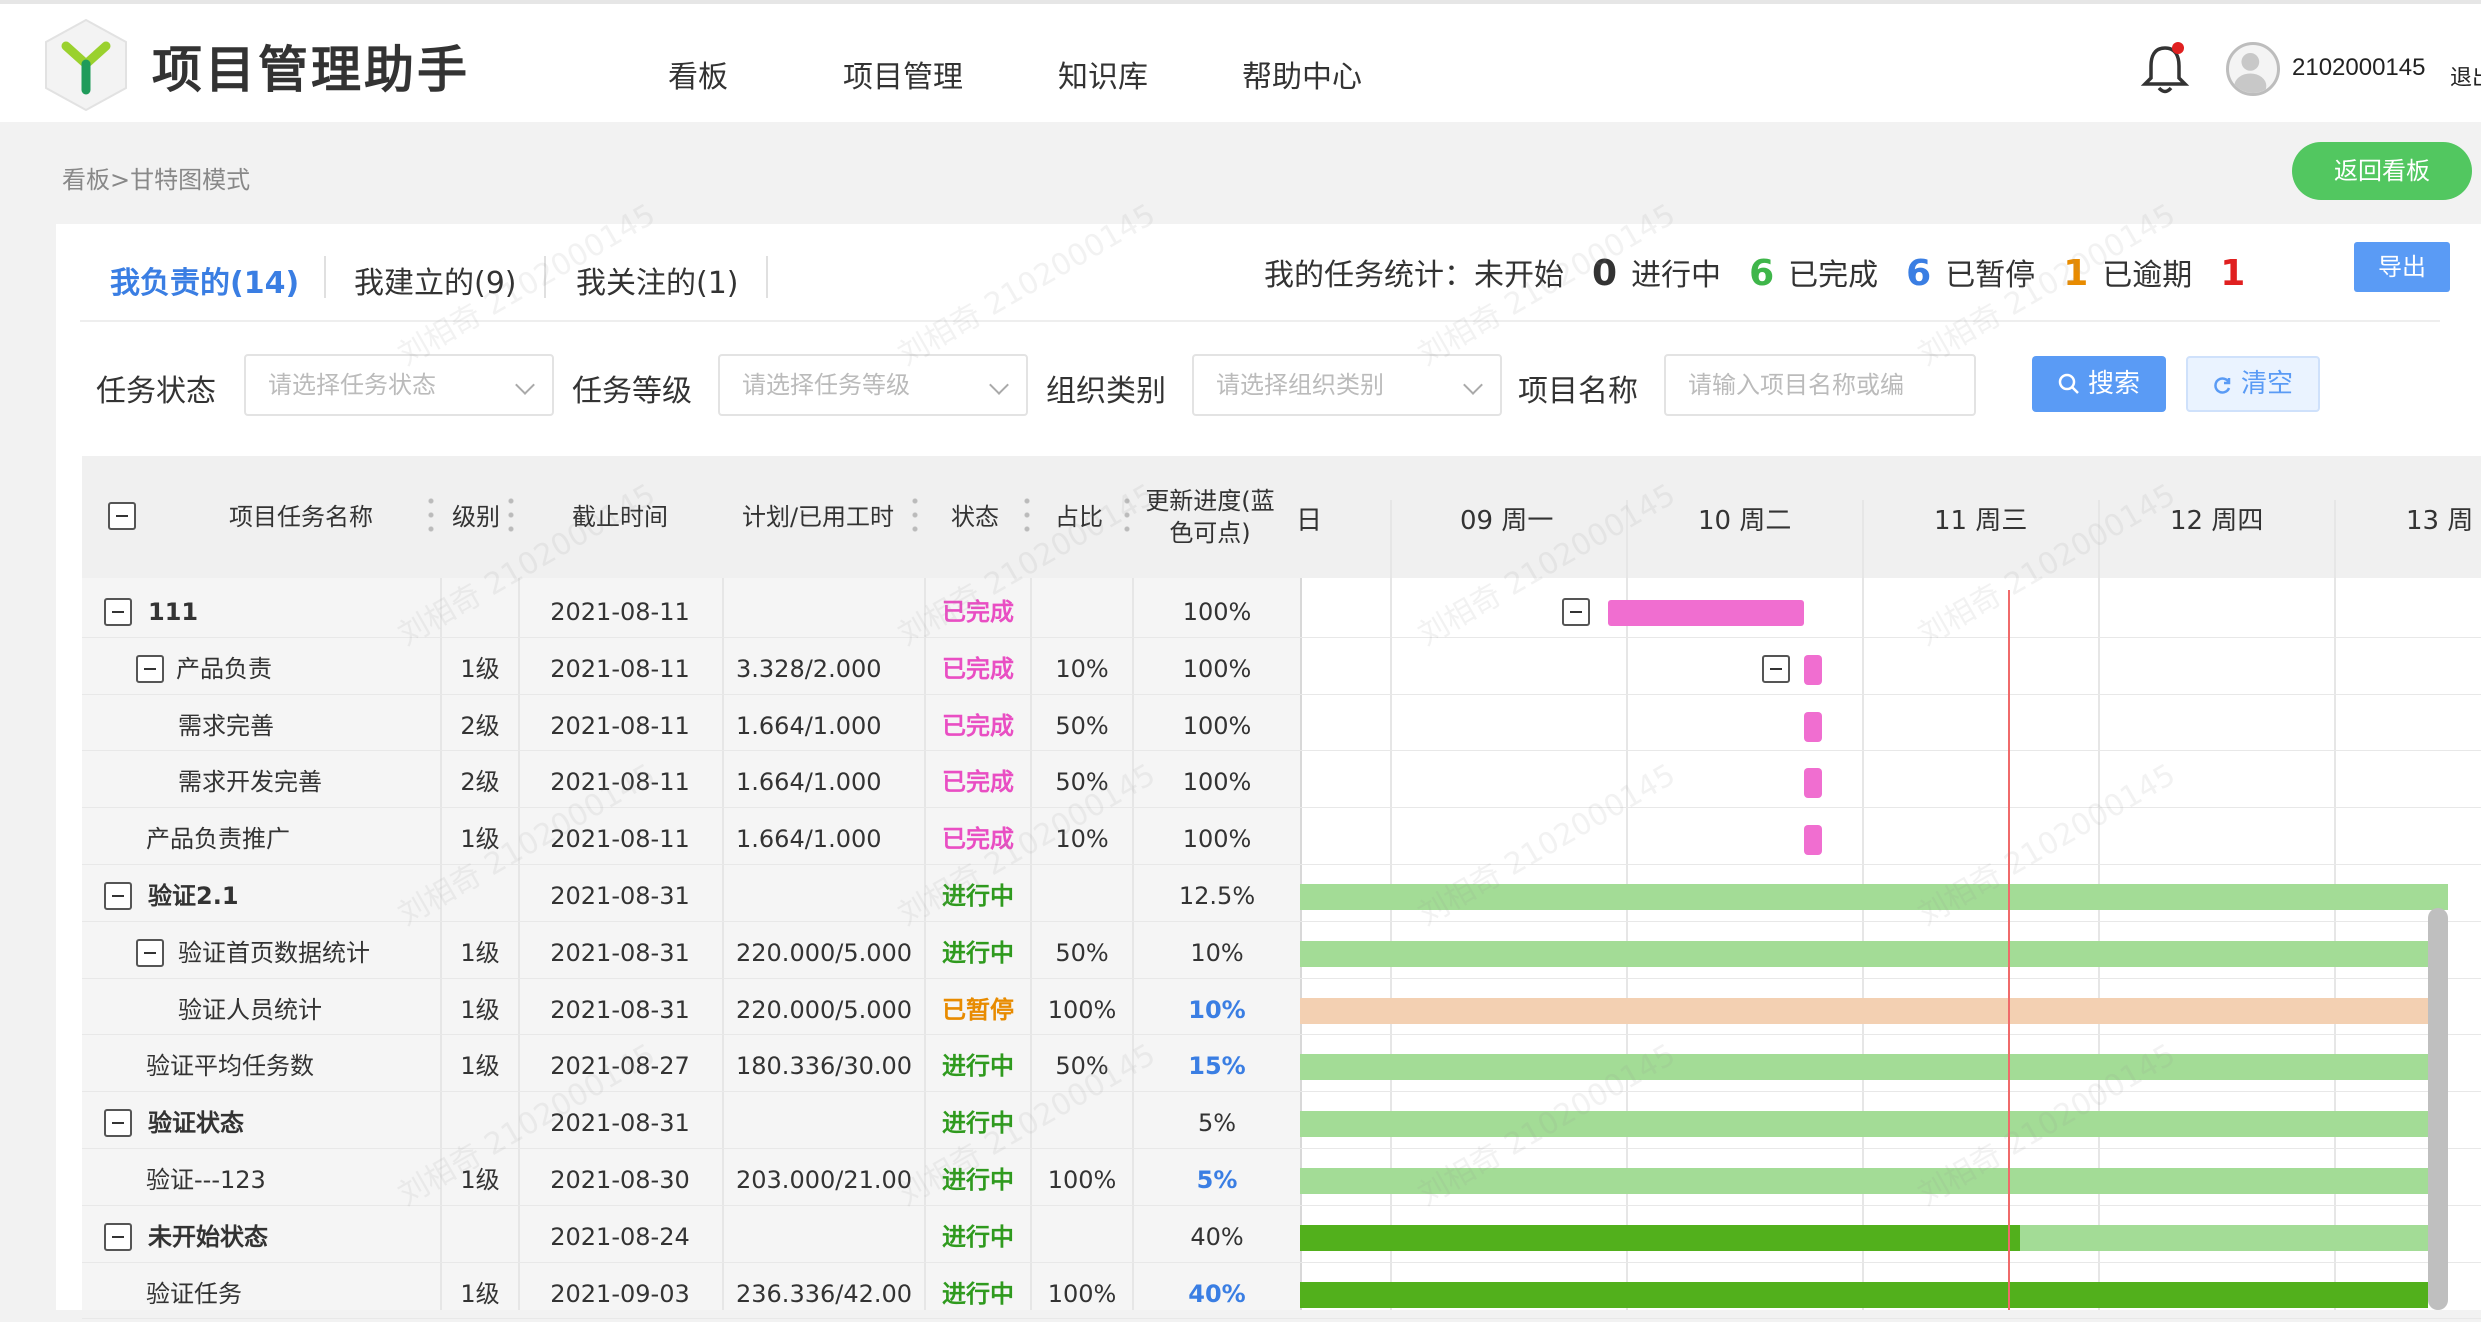 The width and height of the screenshot is (2481, 1322). I want to click on nav-project-management: 项目管理, so click(903, 74).